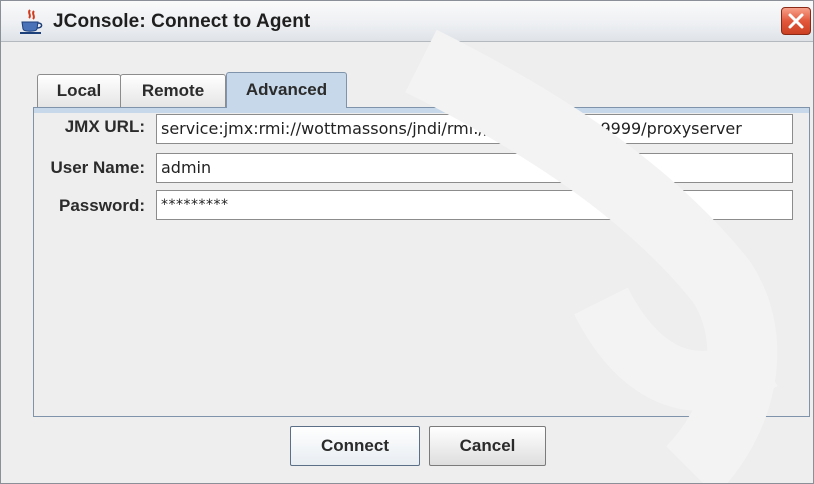 The width and height of the screenshot is (814, 484). What do you see at coordinates (286, 90) in the screenshot?
I see `tab-advanced: Advanced` at bounding box center [286, 90].